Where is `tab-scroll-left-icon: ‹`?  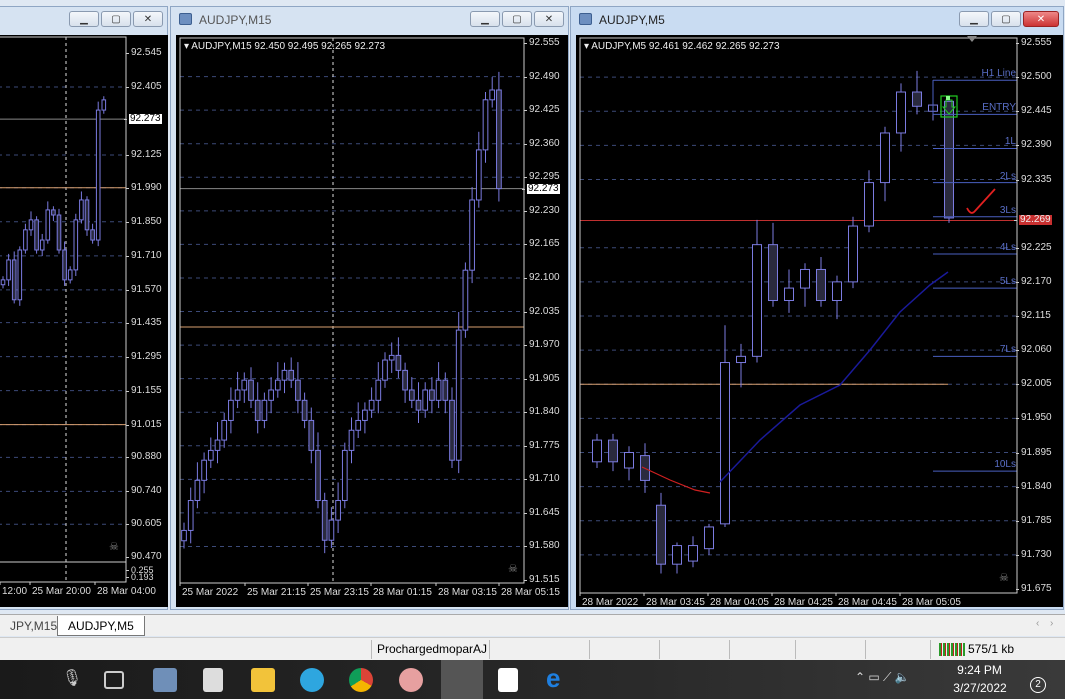 tab-scroll-left-icon: ‹ is located at coordinates (1037, 623).